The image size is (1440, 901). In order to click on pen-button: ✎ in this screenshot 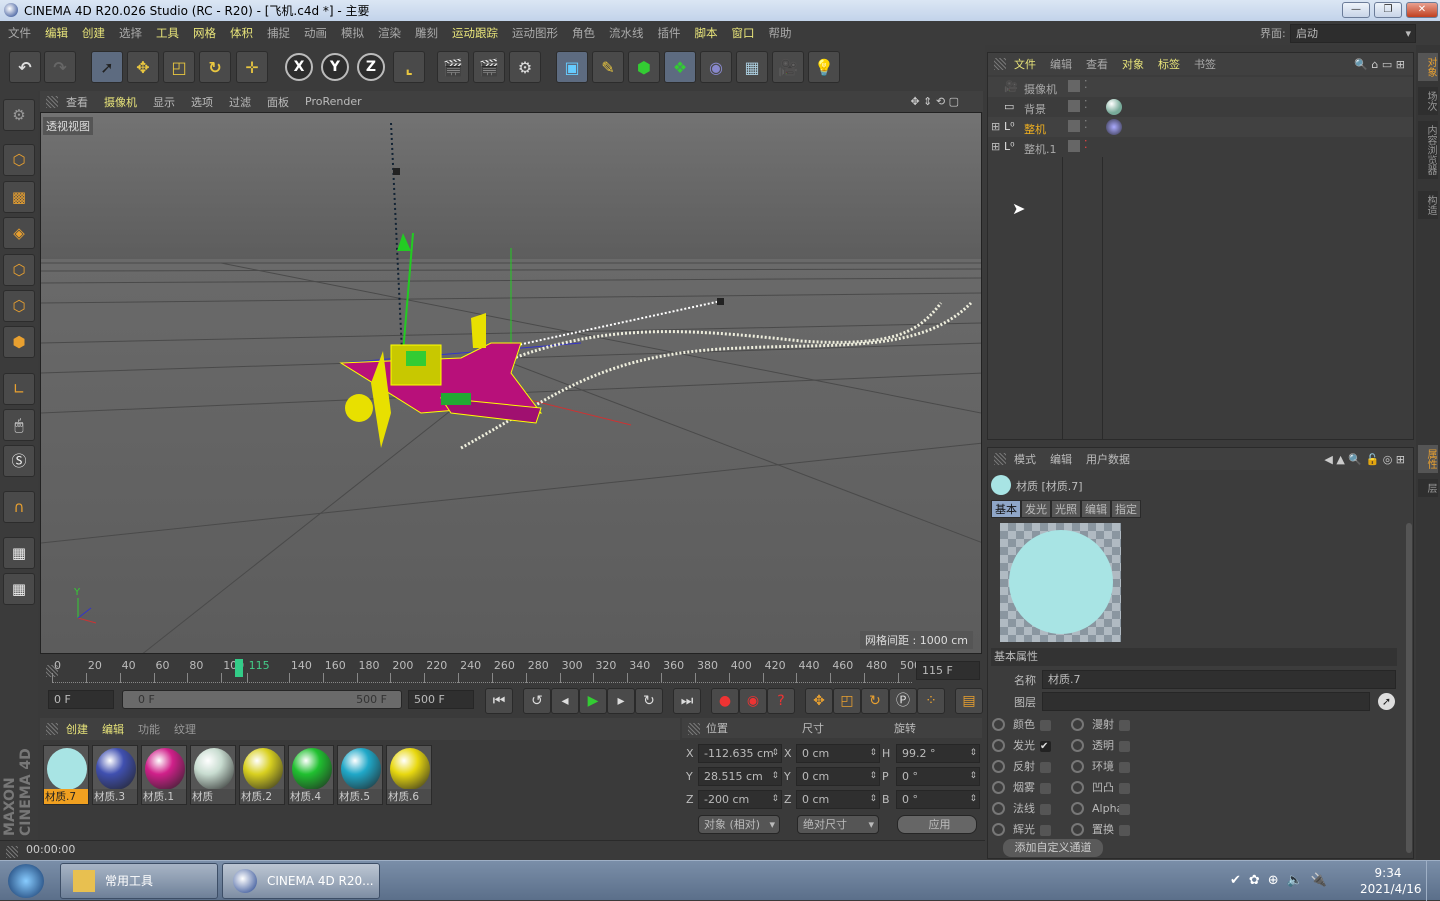, I will do `click(608, 67)`.